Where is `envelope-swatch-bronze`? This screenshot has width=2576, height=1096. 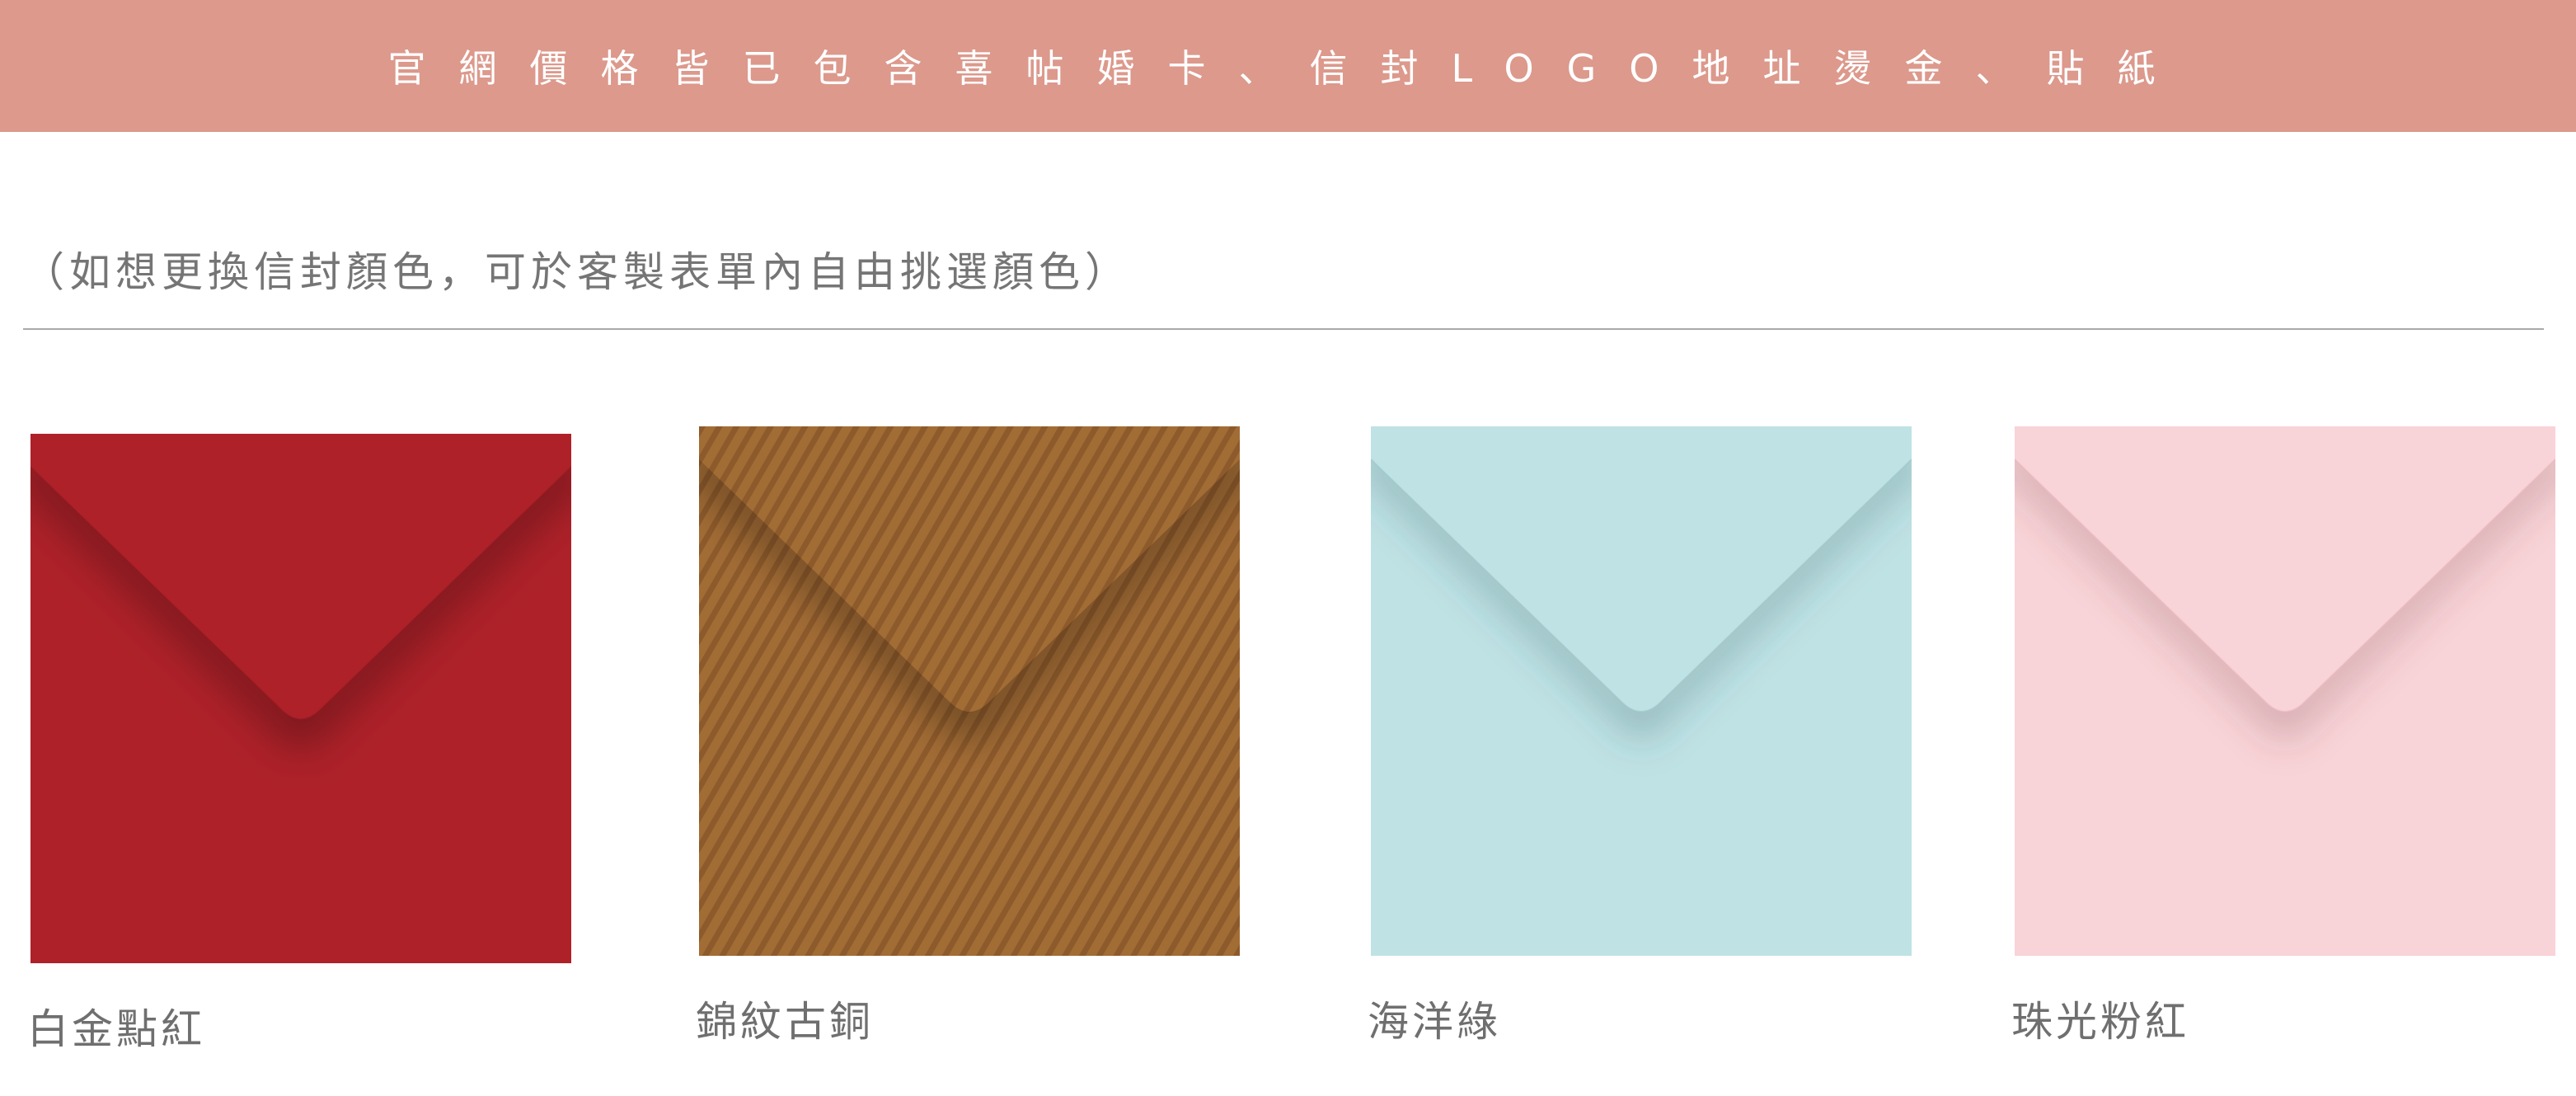
envelope-swatch-bronze is located at coordinates (970, 691).